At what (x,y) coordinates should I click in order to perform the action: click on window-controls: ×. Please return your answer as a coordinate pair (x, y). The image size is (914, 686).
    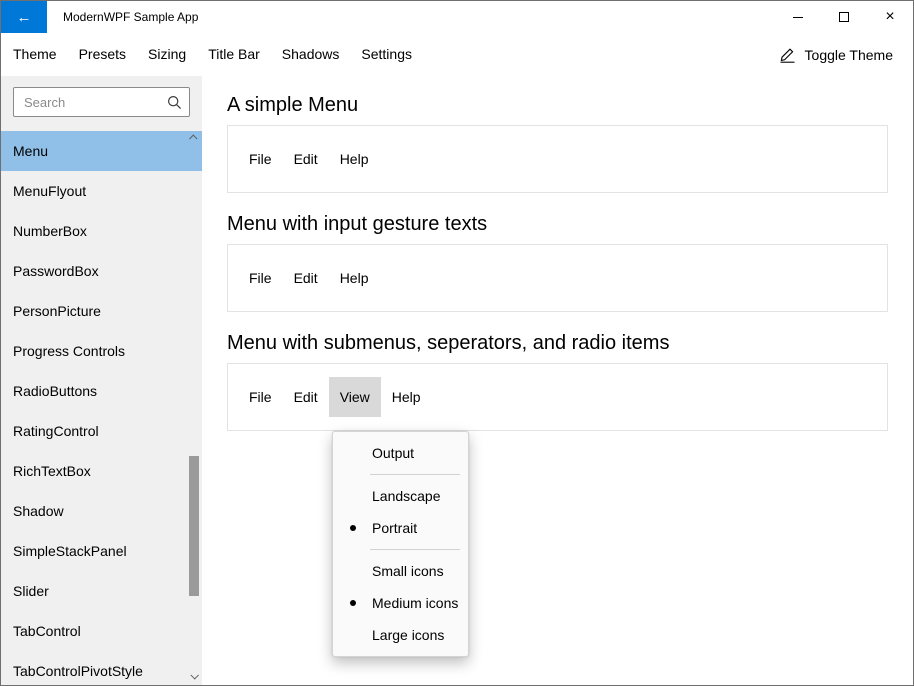
    Looking at the image, I should click on (844, 17).